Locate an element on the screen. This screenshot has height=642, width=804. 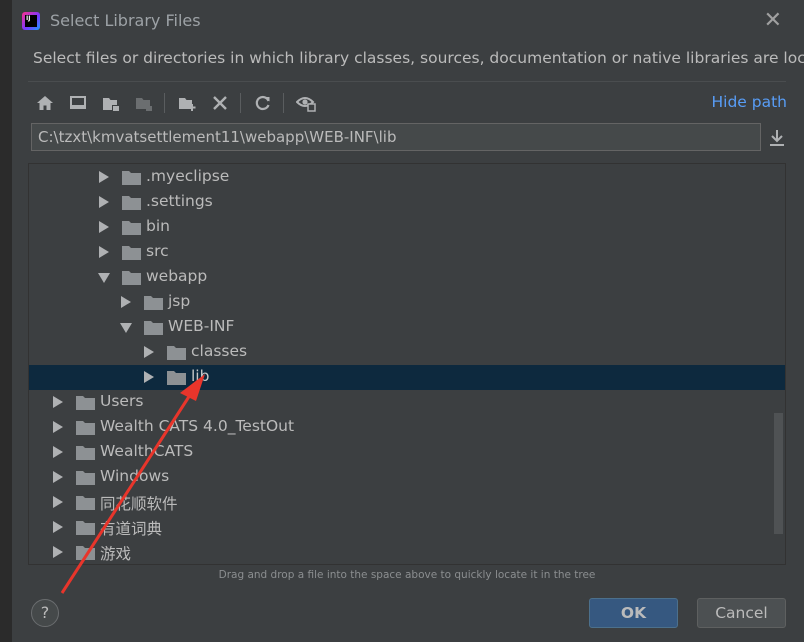
tree-item-label: .settings is located at coordinates (179, 201).